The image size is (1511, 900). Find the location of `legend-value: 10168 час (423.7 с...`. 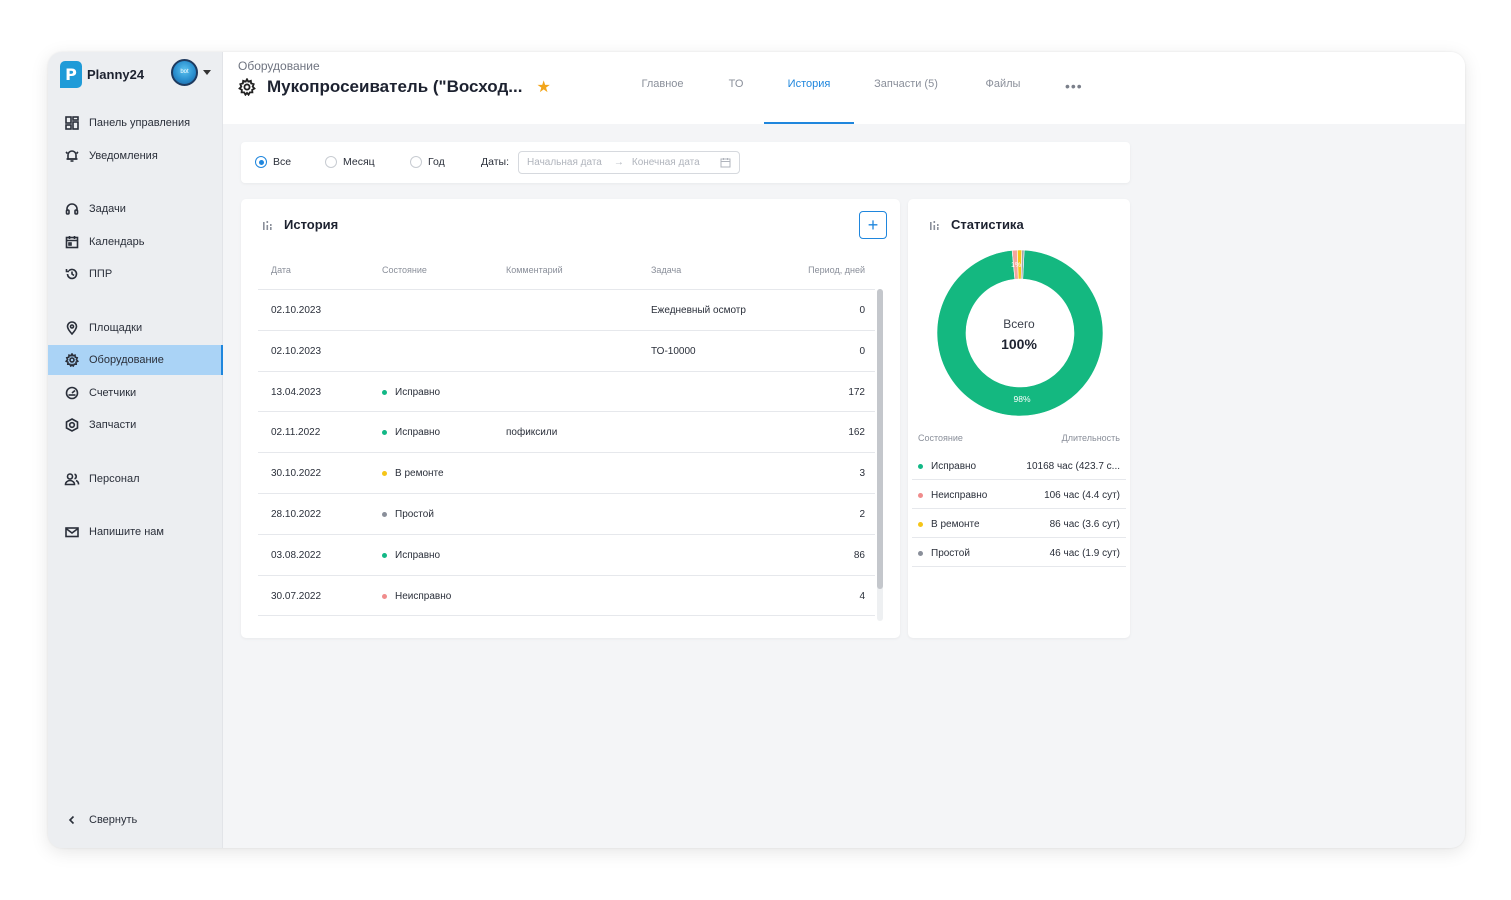

legend-value: 10168 час (423.7 с... is located at coordinates (1073, 466).